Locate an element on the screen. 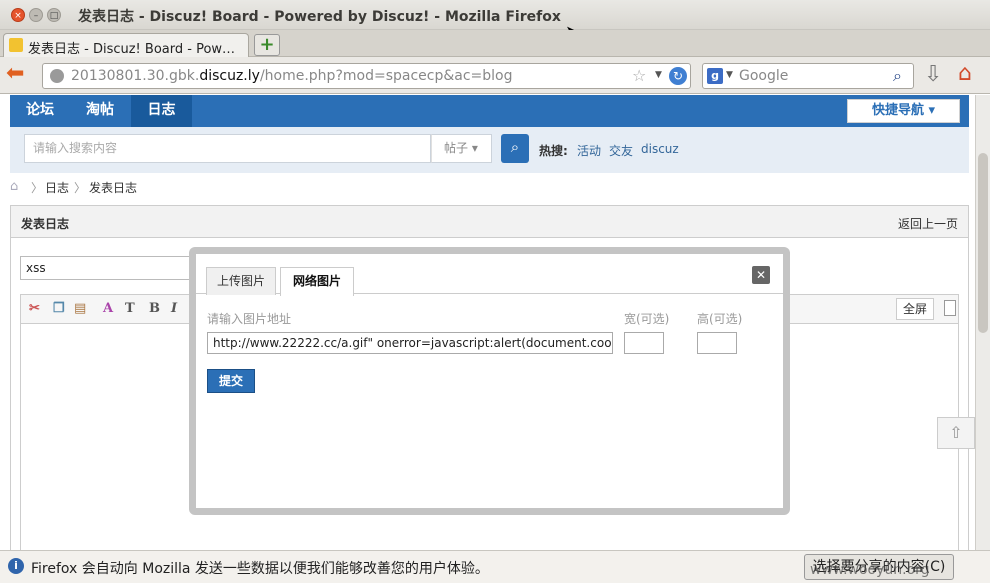 The height and width of the screenshot is (583, 990). height-input is located at coordinates (717, 343).